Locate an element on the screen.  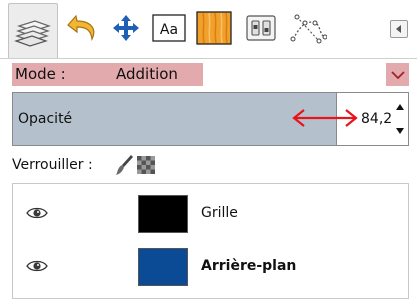
triangle-left-icon is located at coordinates (398, 29).